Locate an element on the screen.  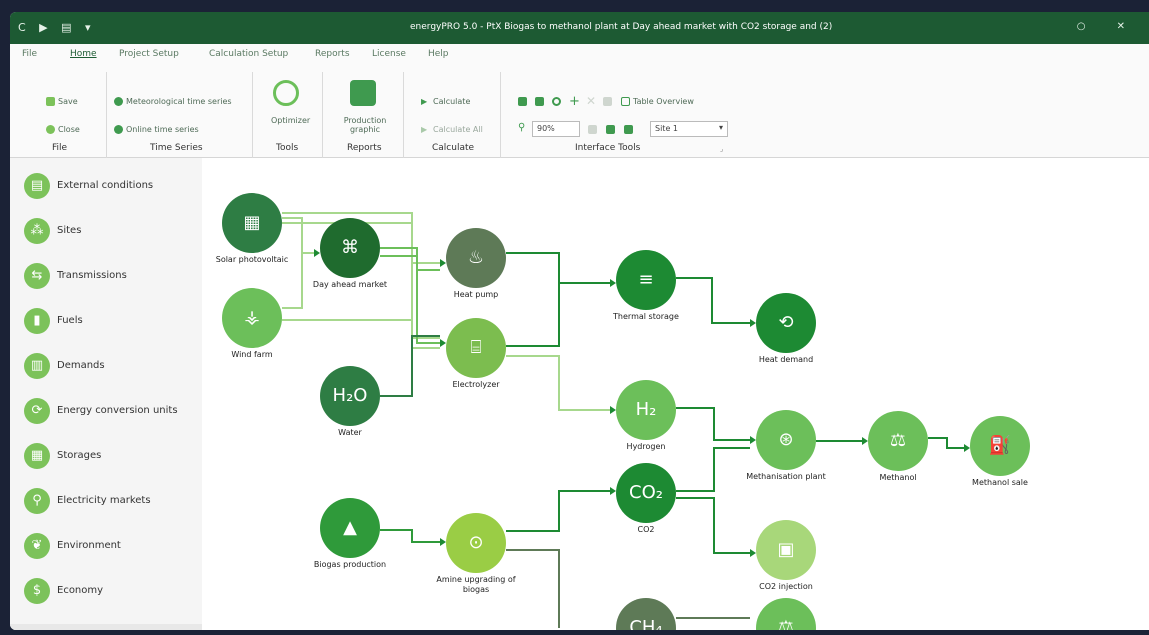
node-solar: ▦ is located at coordinates (252, 223).